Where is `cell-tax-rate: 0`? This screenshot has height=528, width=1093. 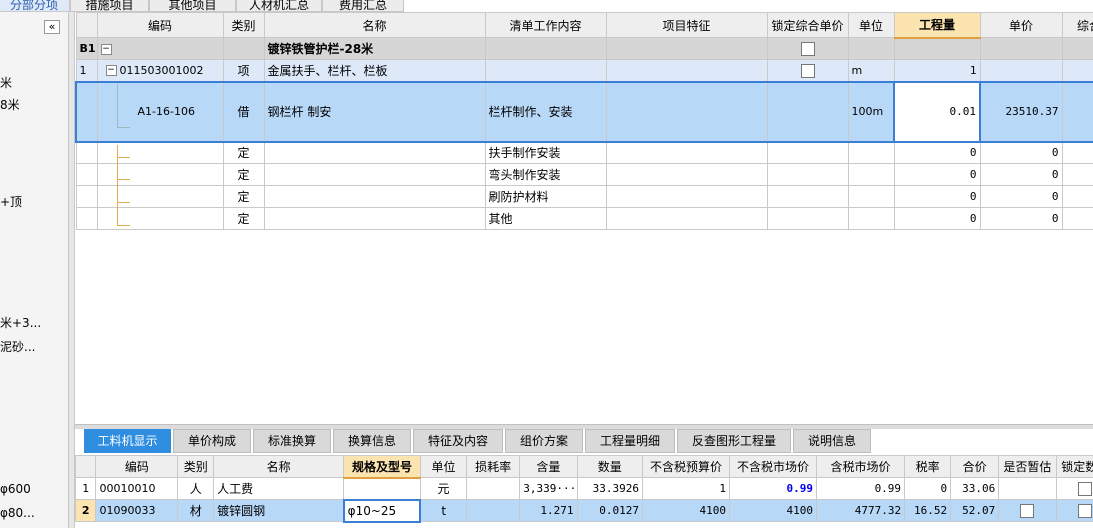
cell-tax-rate: 0 is located at coordinates (928, 488).